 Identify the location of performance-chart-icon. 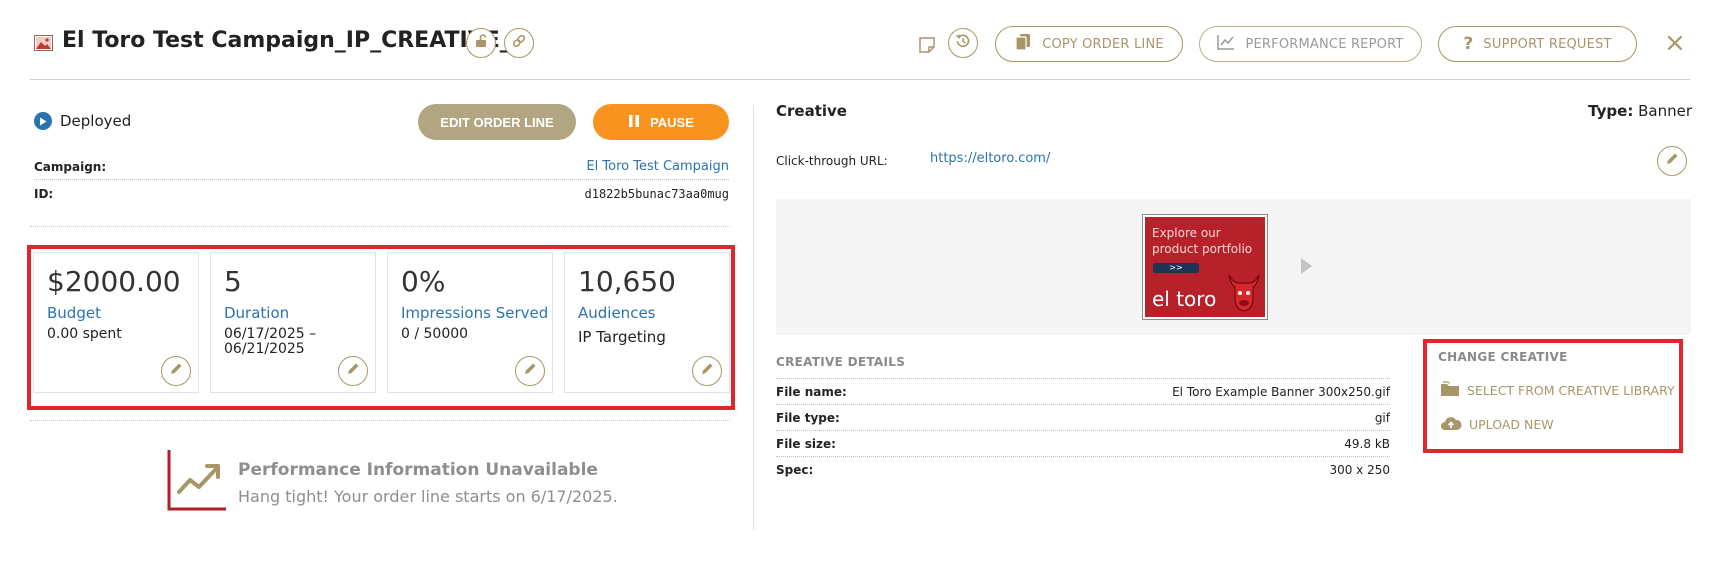
(197, 482).